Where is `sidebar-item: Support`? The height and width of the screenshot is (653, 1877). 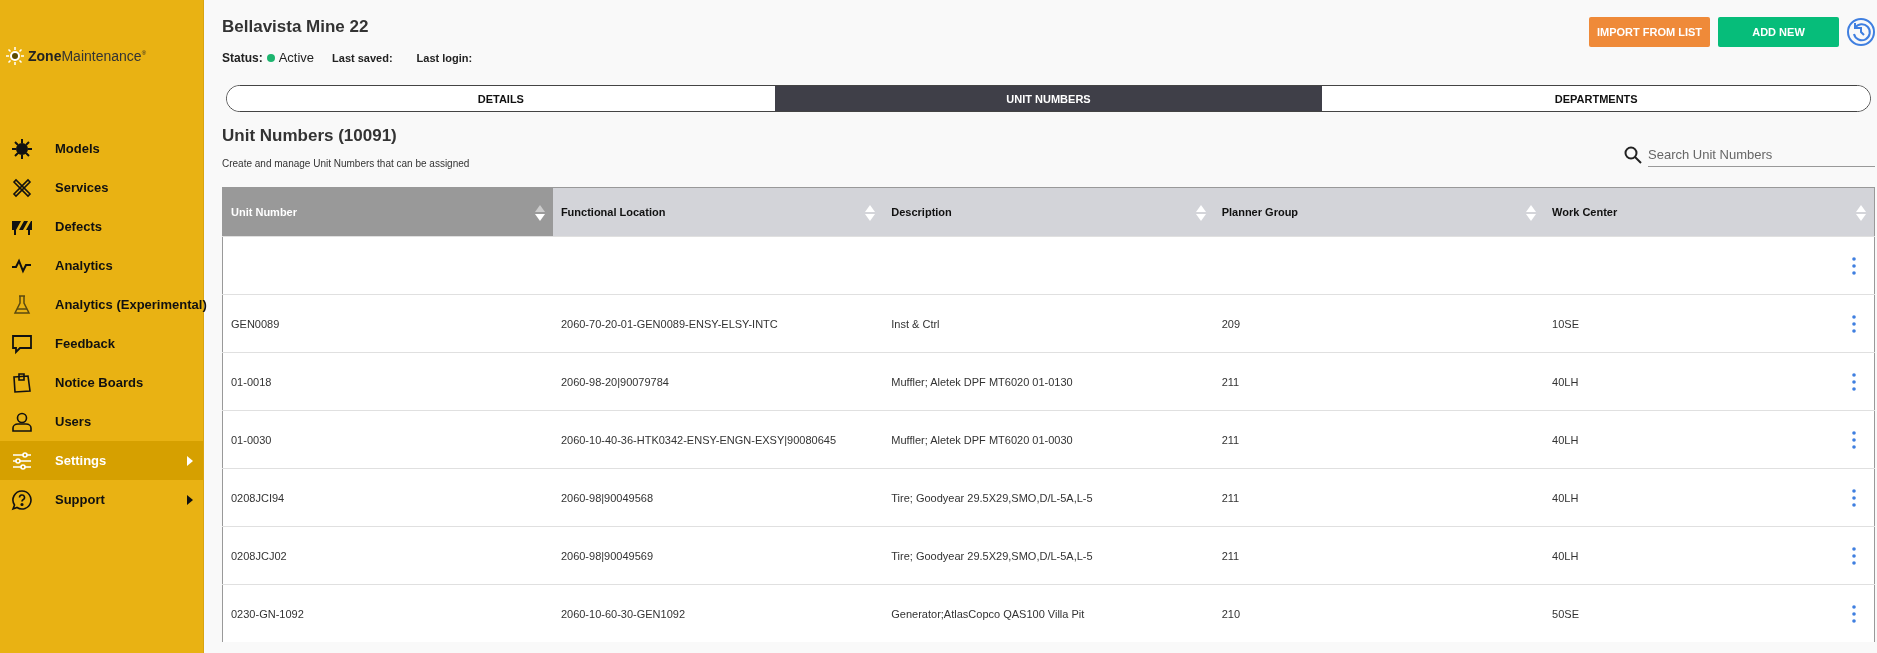 sidebar-item: Support is located at coordinates (101, 499).